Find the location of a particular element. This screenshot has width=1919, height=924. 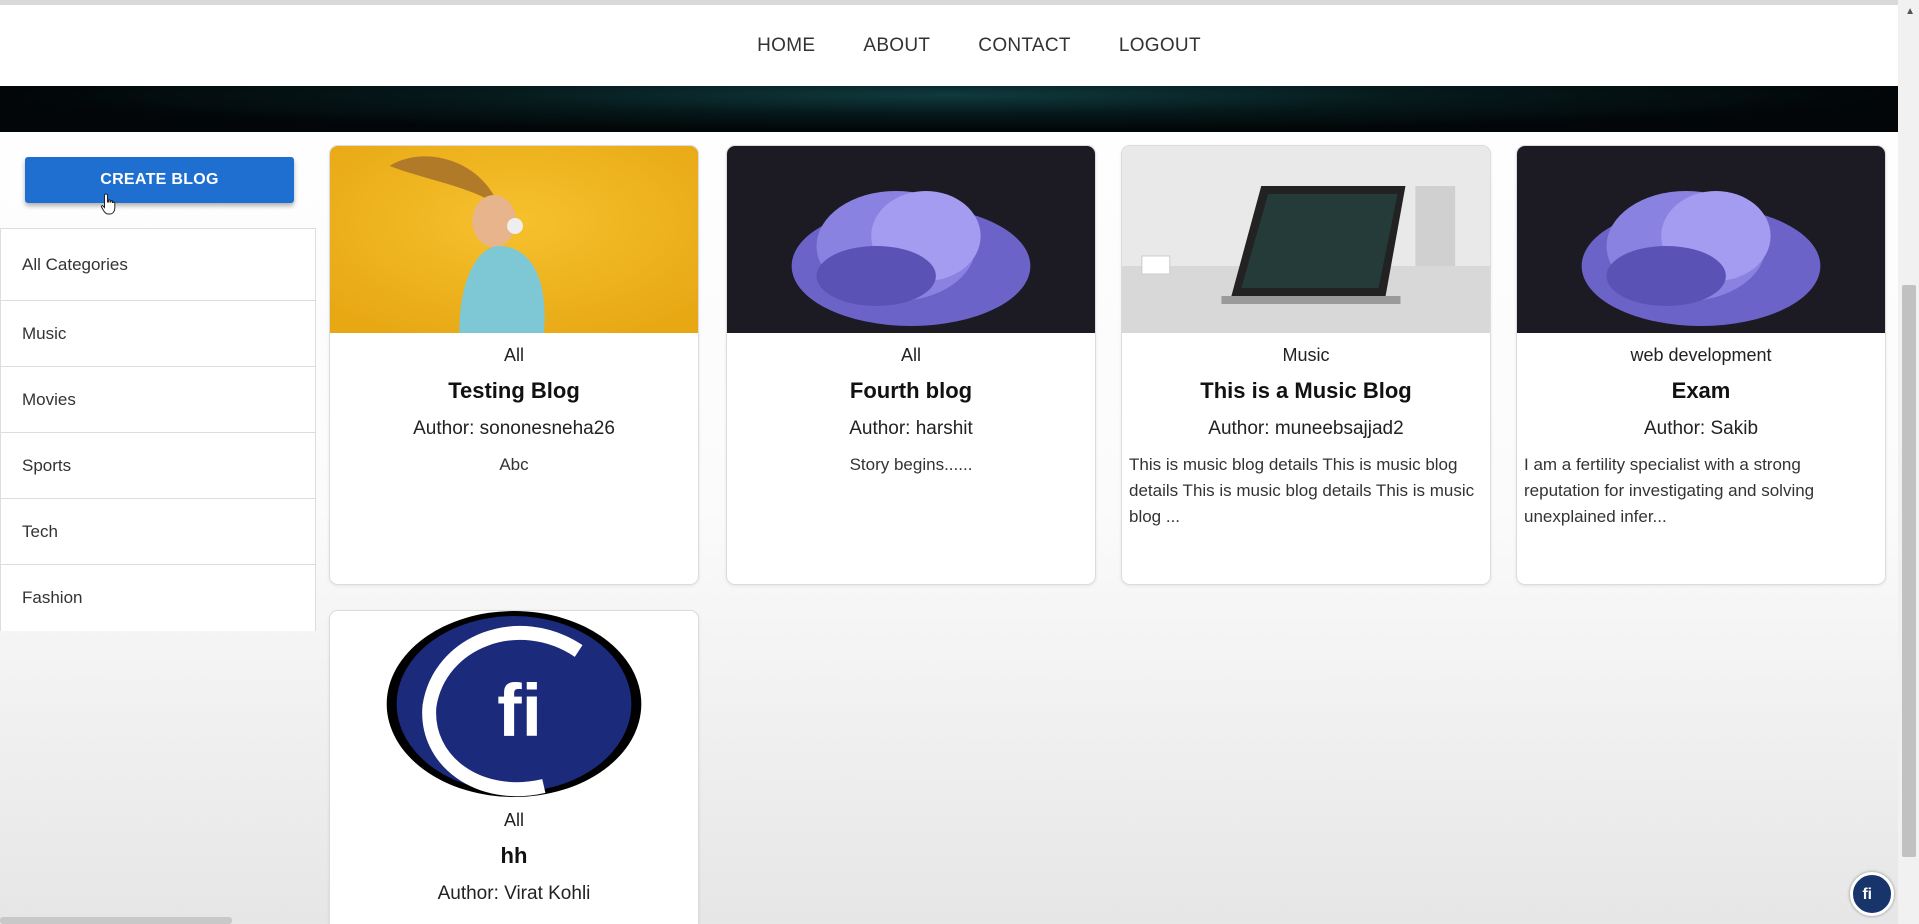

scrollbar-thumb is located at coordinates (1909, 571).